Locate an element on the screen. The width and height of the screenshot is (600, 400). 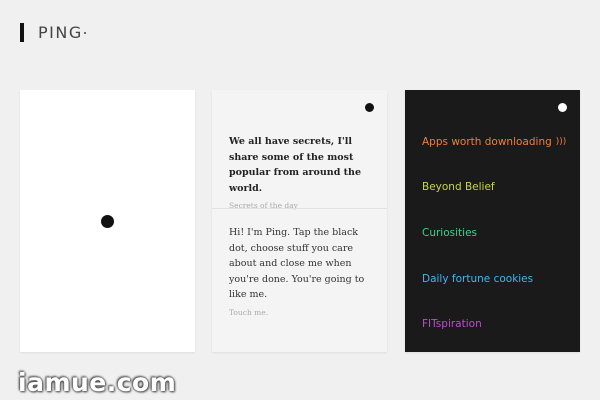
menu-item-label: Curiosities is located at coordinates (449, 233).